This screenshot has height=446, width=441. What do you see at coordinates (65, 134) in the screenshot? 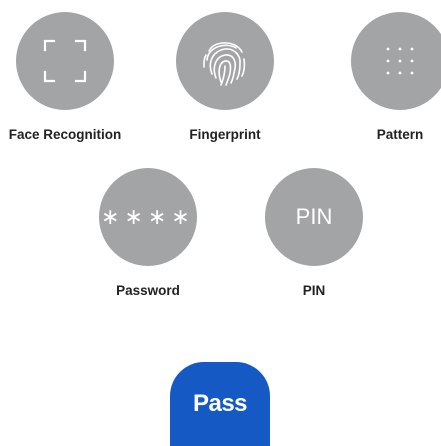
I see `face-recognition-label: Face Recognition` at bounding box center [65, 134].